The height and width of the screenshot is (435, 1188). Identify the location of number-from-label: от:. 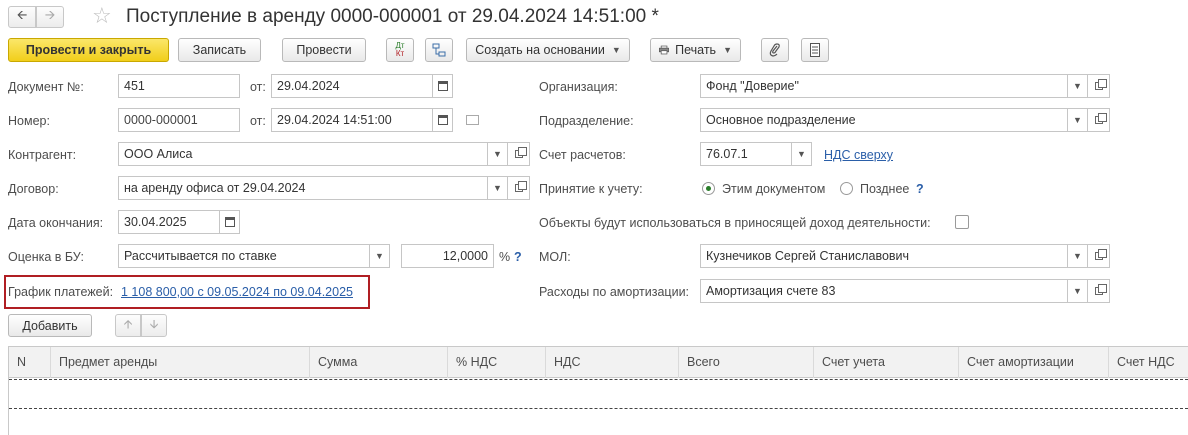
(258, 121).